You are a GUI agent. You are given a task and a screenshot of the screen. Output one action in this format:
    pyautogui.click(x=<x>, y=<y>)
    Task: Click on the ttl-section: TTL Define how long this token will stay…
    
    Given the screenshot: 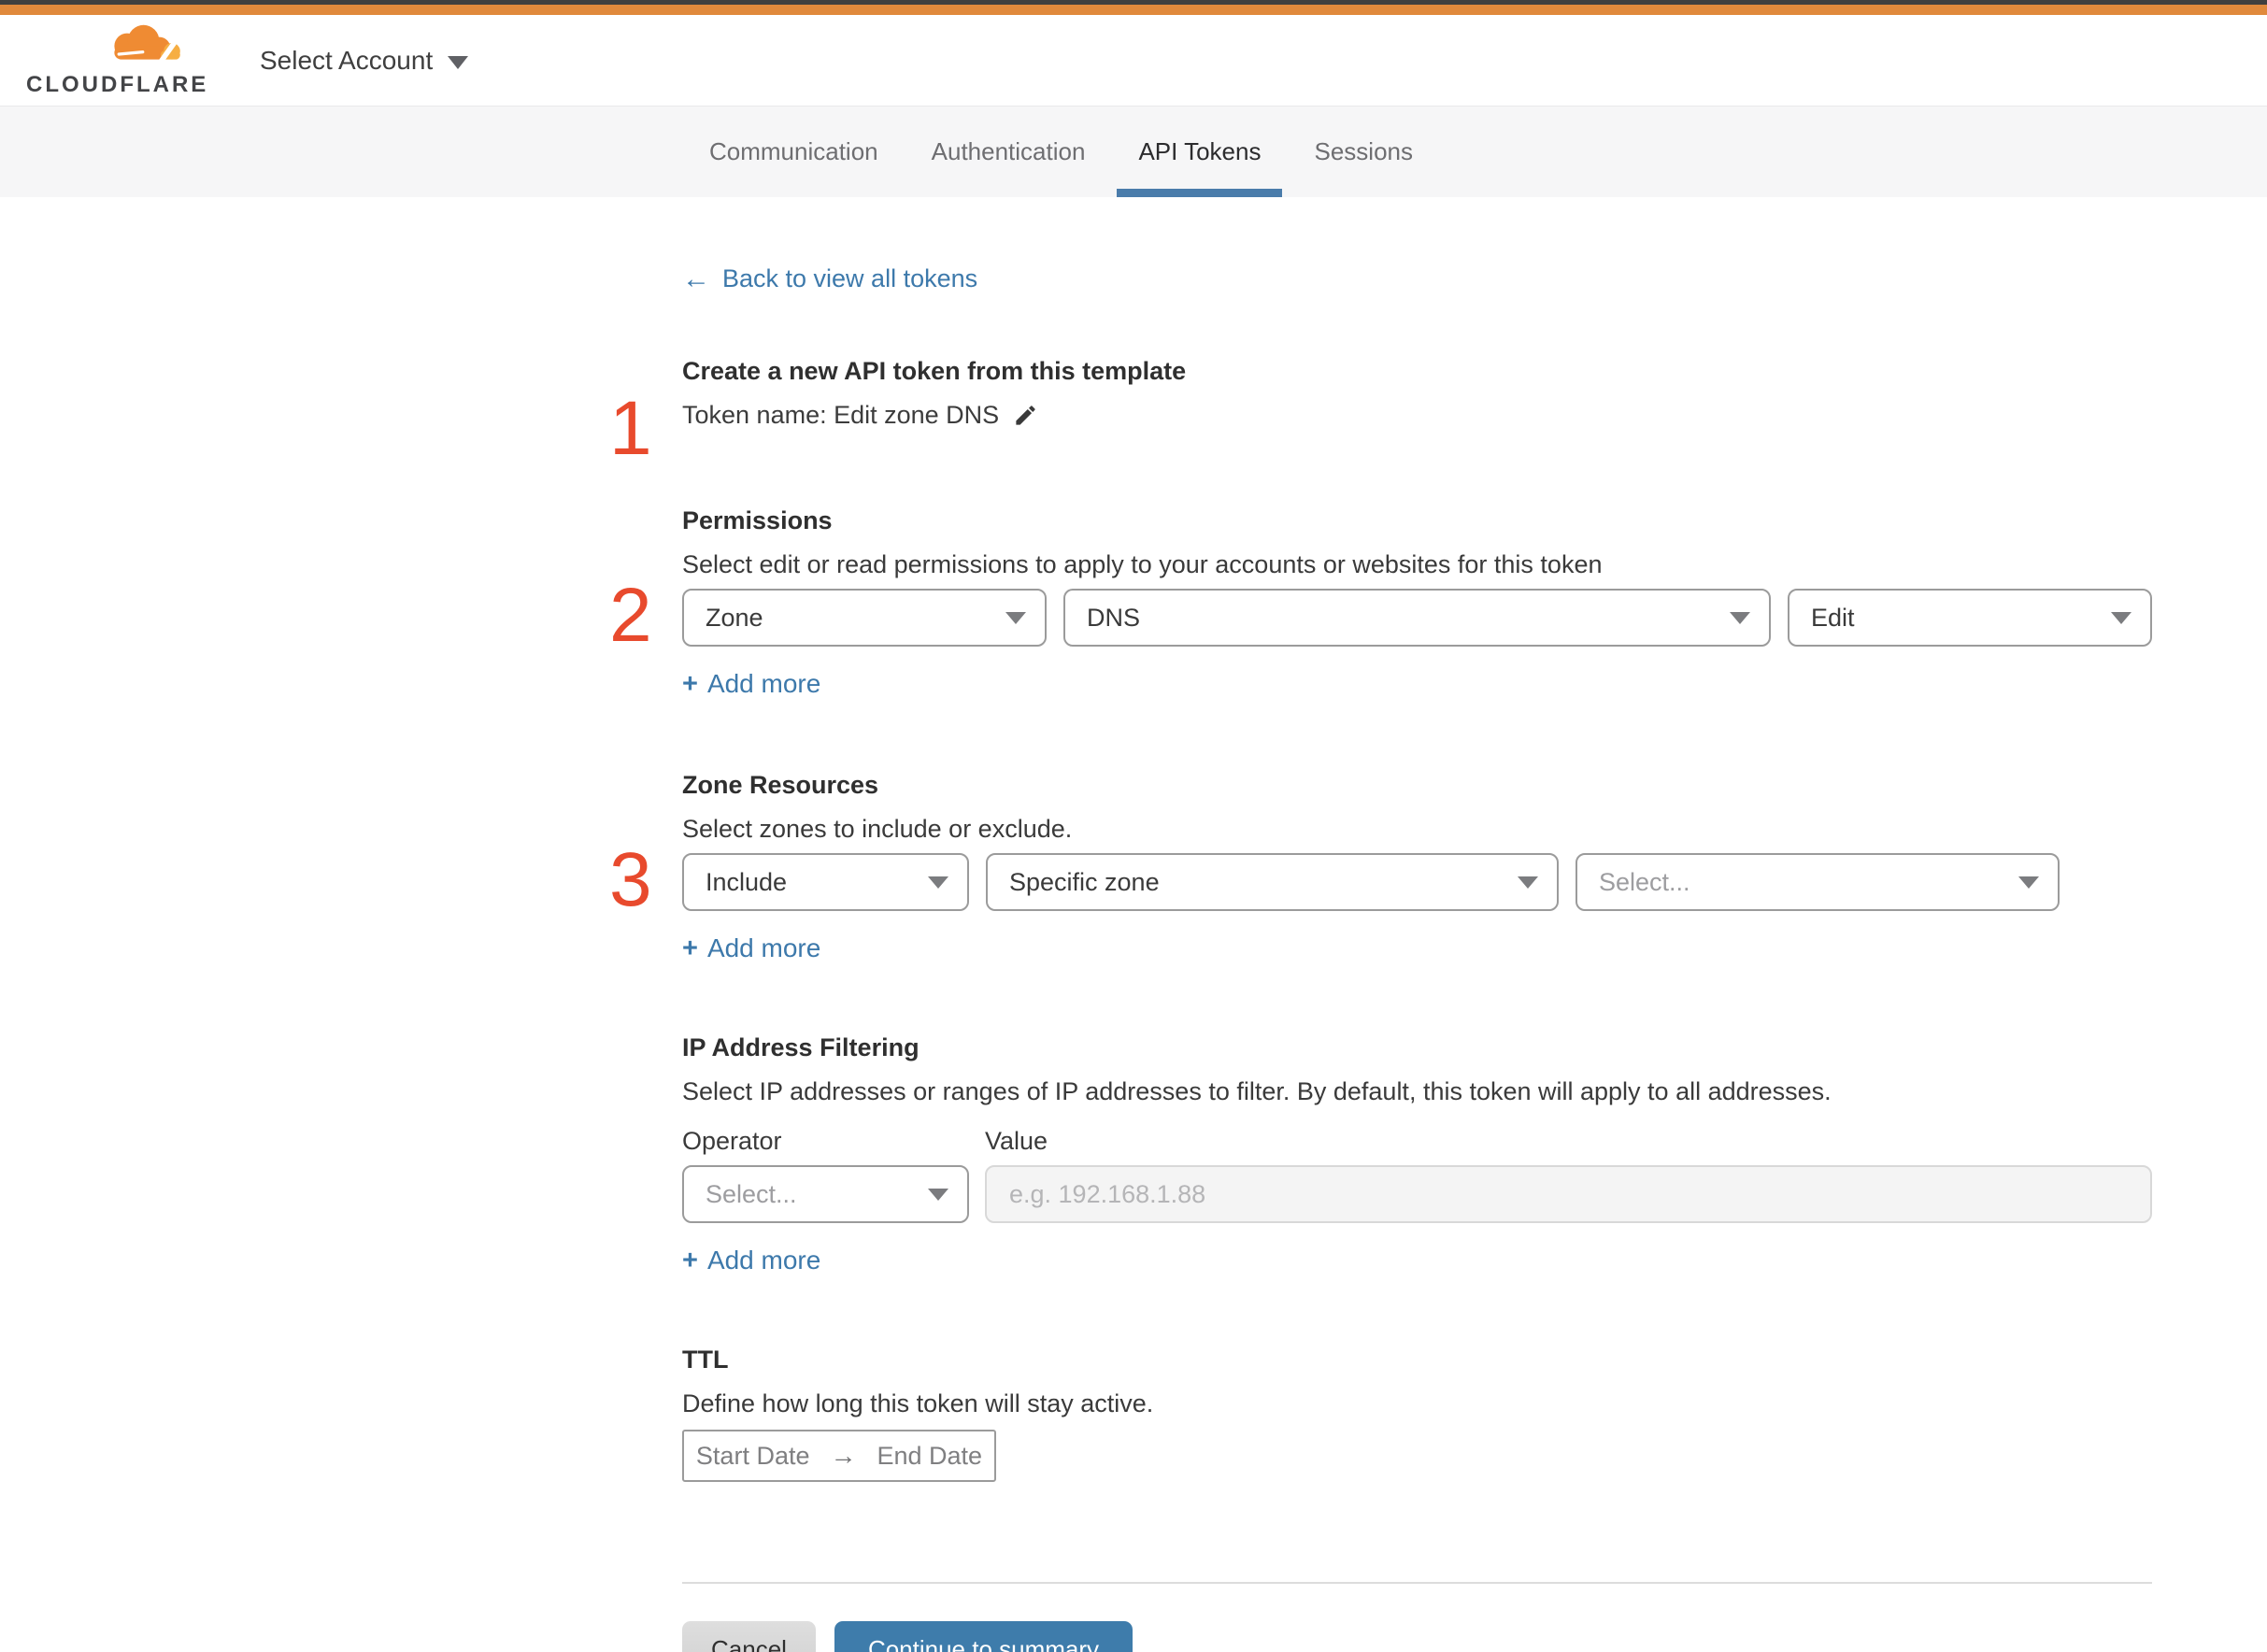 What is the action you would take?
    pyautogui.click(x=1417, y=1414)
    